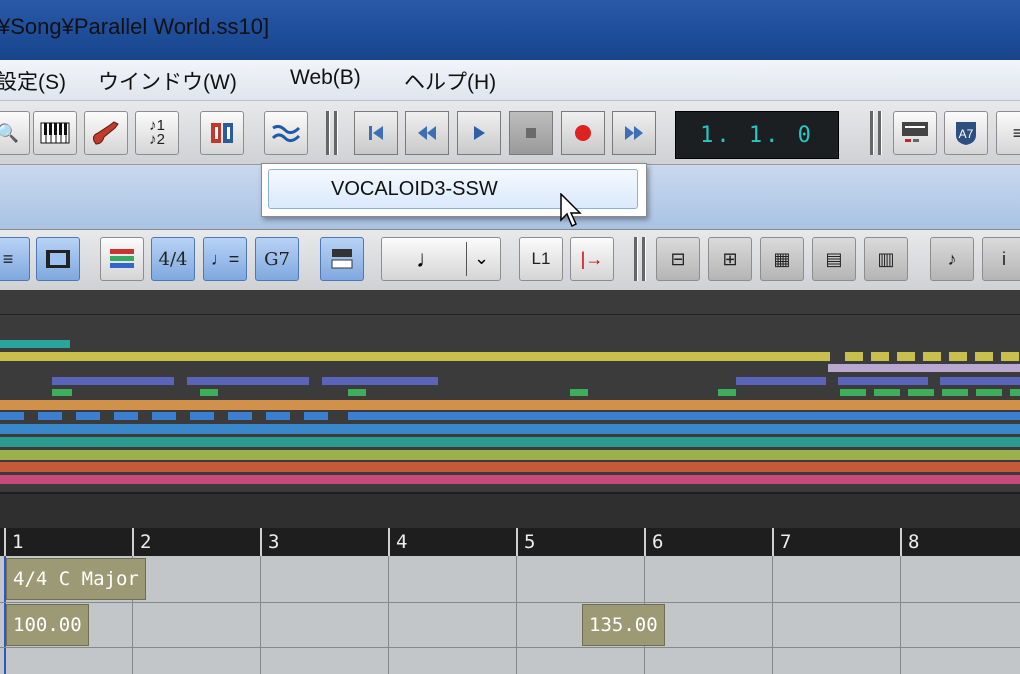  I want to click on note-value-select: ♩ ⌄, so click(441, 259).